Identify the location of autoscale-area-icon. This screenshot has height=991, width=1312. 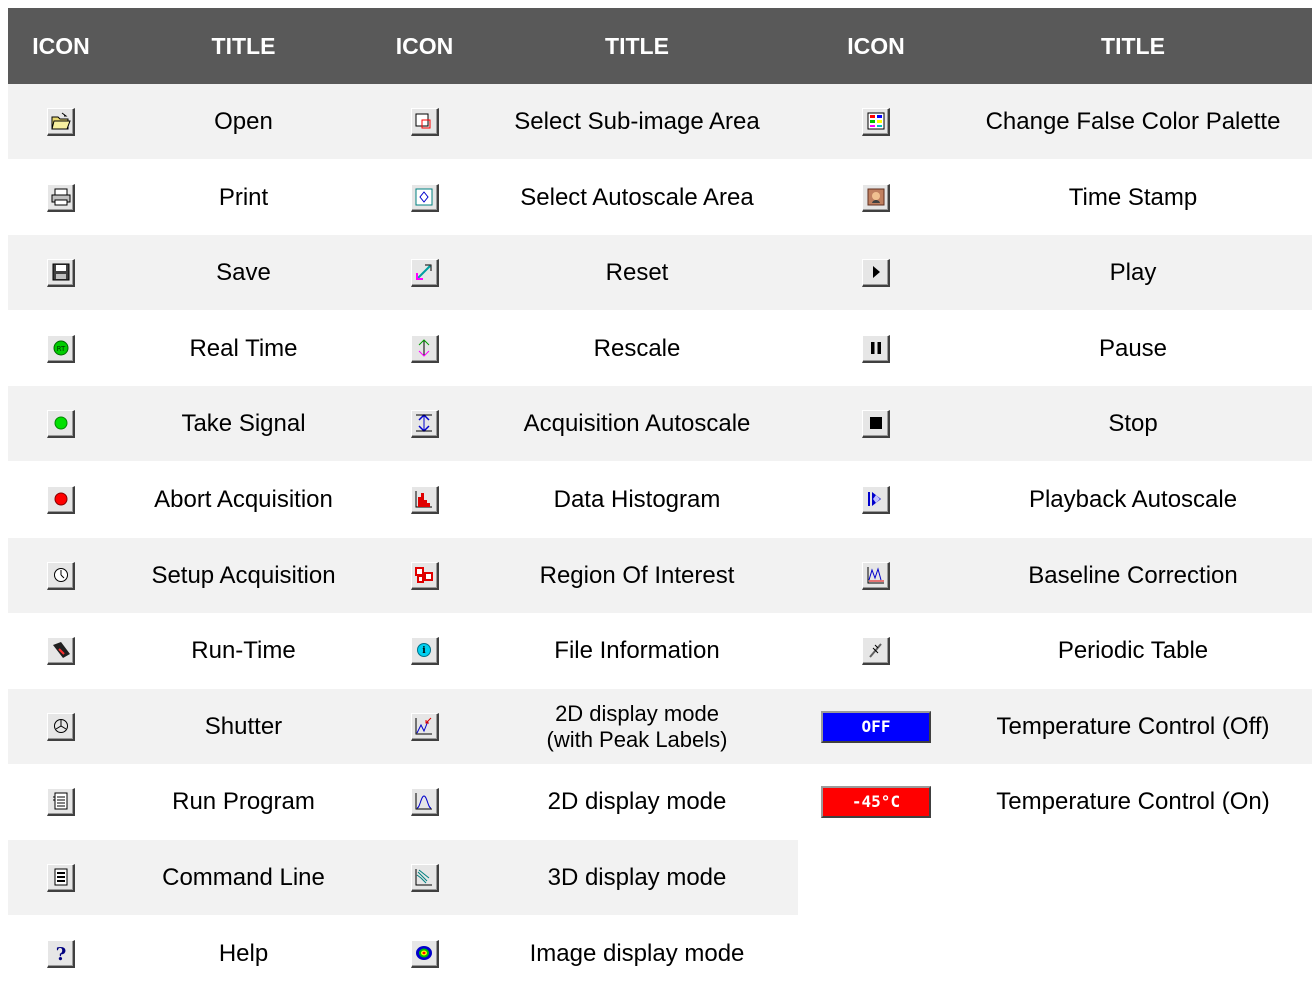
(424, 197).